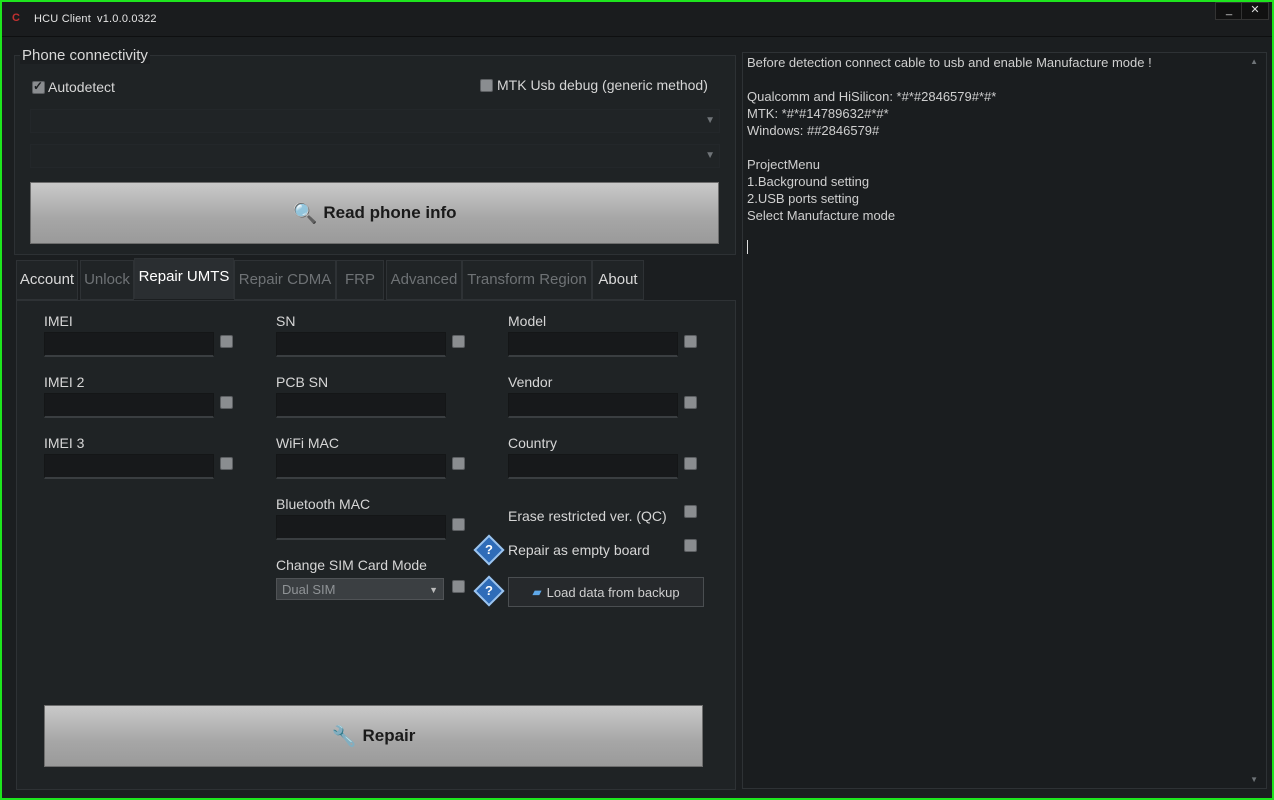 This screenshot has width=1274, height=800. I want to click on window-title: HCU Client v1.0.0.0322, so click(95, 19).